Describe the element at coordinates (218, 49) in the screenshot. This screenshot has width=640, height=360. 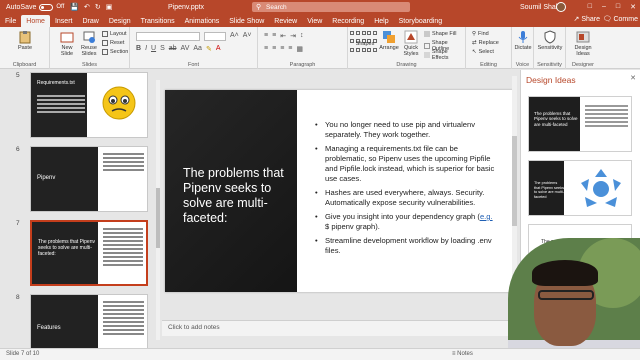
I see `font-color-icon: A` at that location.